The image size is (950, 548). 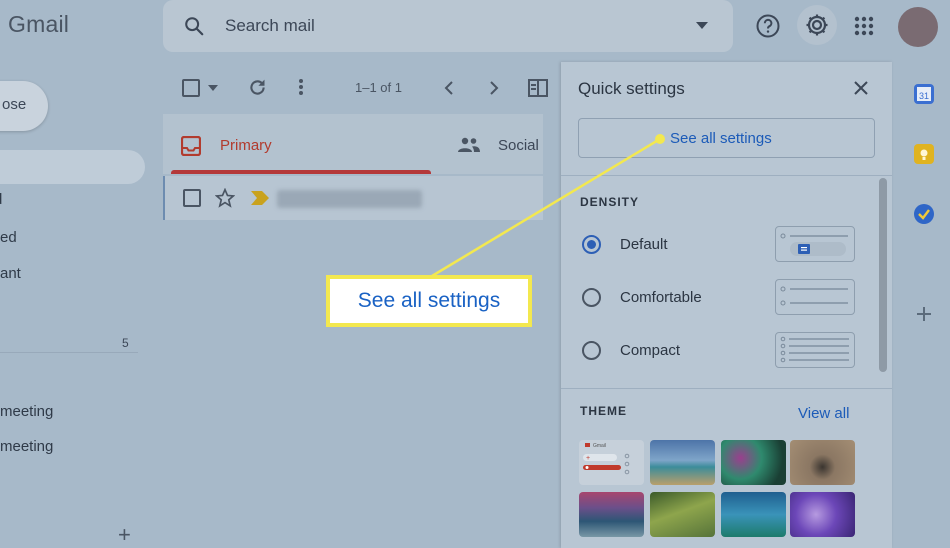 What do you see at coordinates (548, 206) in the screenshot?
I see `callout-connector` at bounding box center [548, 206].